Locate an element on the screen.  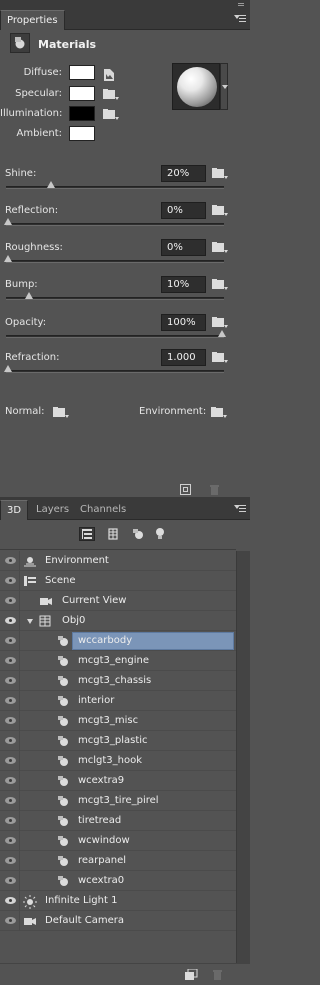
scene-tree-item: wcextra0 is located at coordinates (118, 881).